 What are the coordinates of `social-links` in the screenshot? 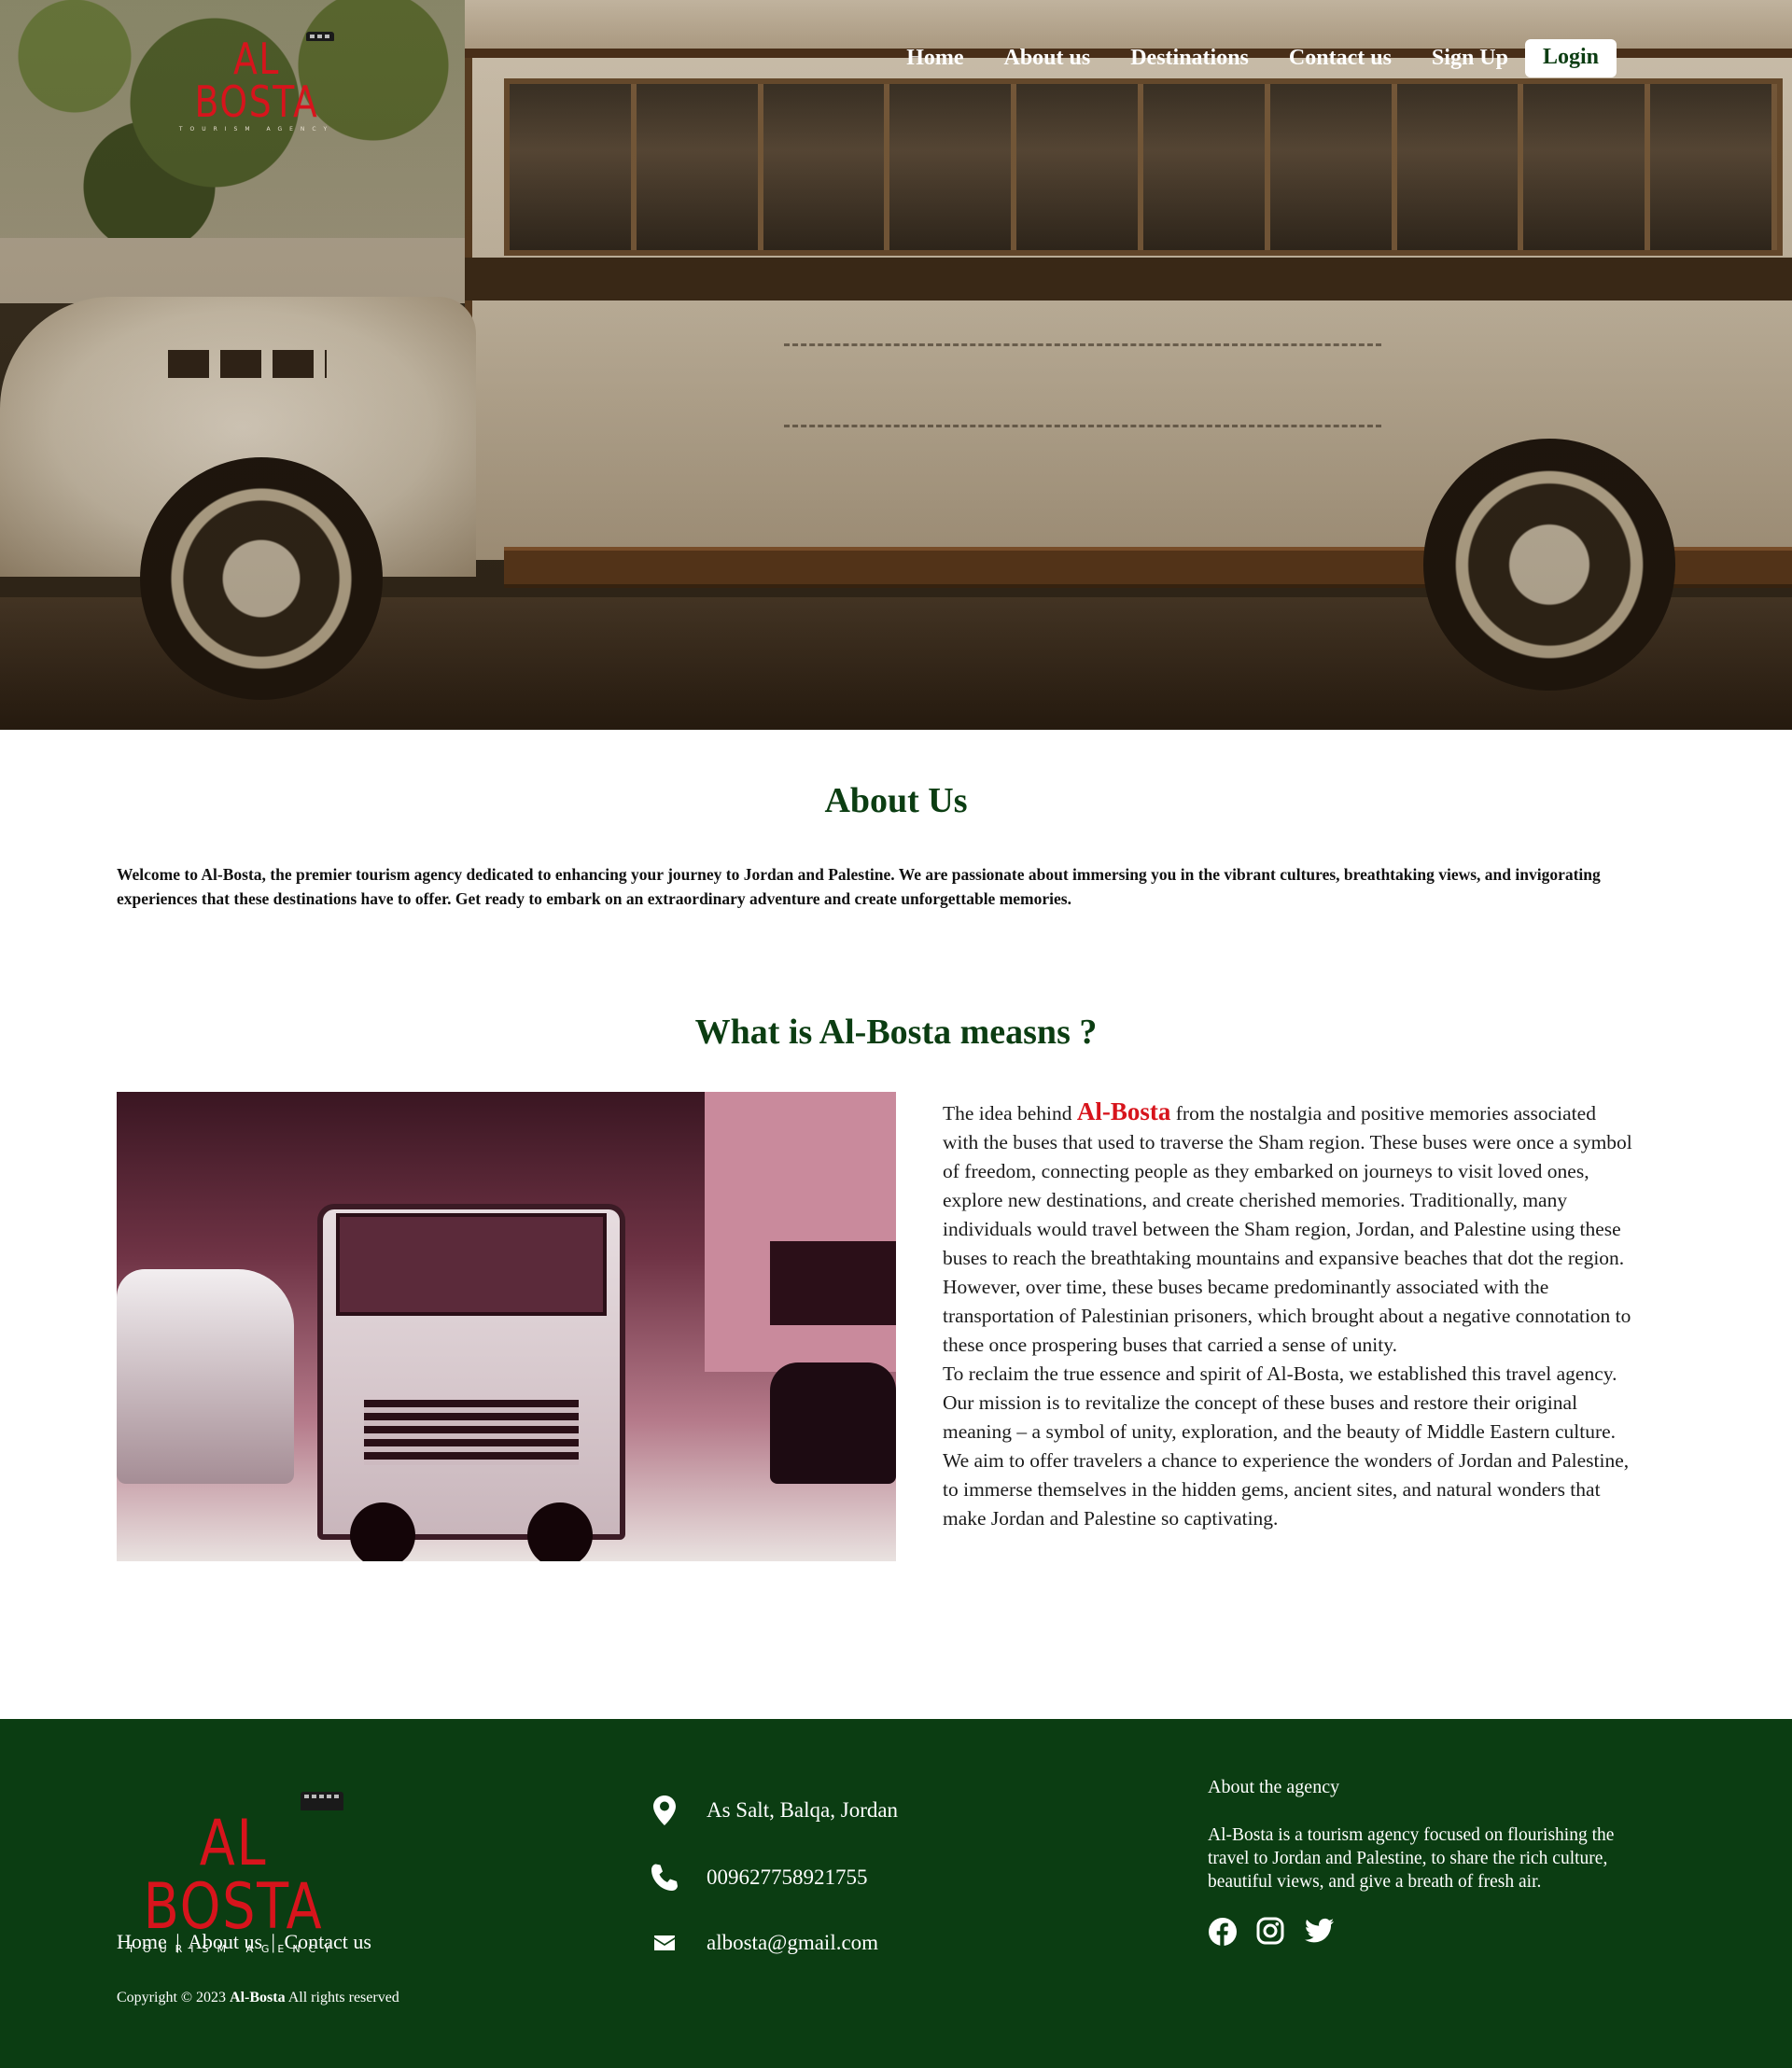 It's located at (1271, 1932).